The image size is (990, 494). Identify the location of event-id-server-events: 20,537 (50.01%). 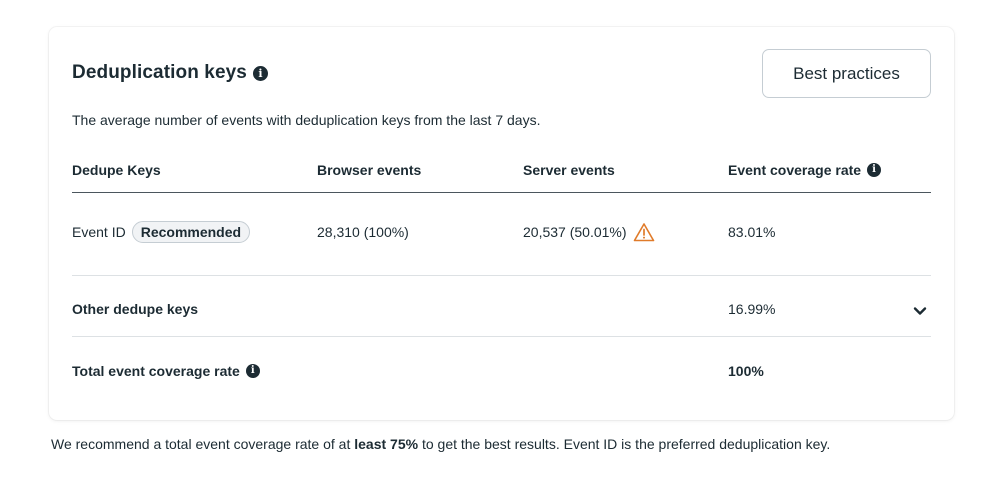
(589, 232).